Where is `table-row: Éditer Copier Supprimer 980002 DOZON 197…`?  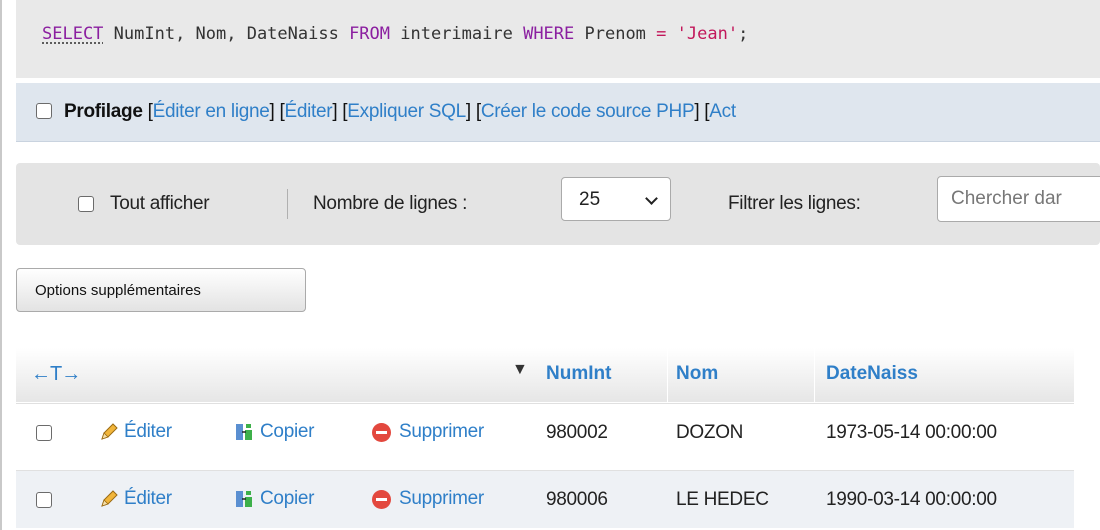 table-row: Éditer Copier Supprimer 980002 DOZON 197… is located at coordinates (545, 432).